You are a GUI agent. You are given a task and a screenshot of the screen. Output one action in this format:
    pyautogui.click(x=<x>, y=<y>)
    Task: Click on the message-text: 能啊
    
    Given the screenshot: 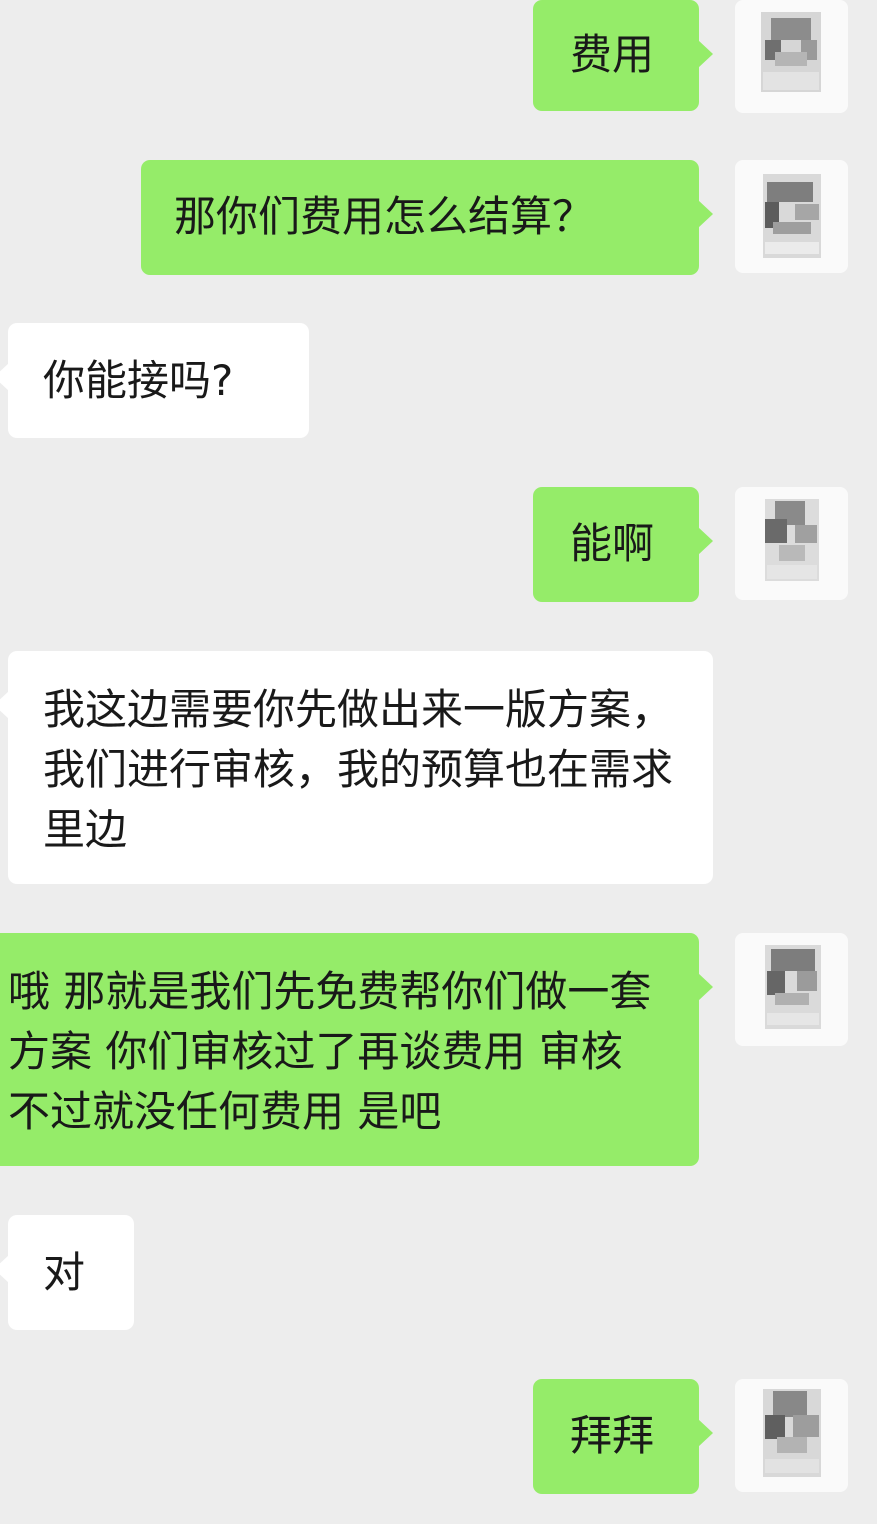 What is the action you would take?
    pyautogui.click(x=612, y=543)
    